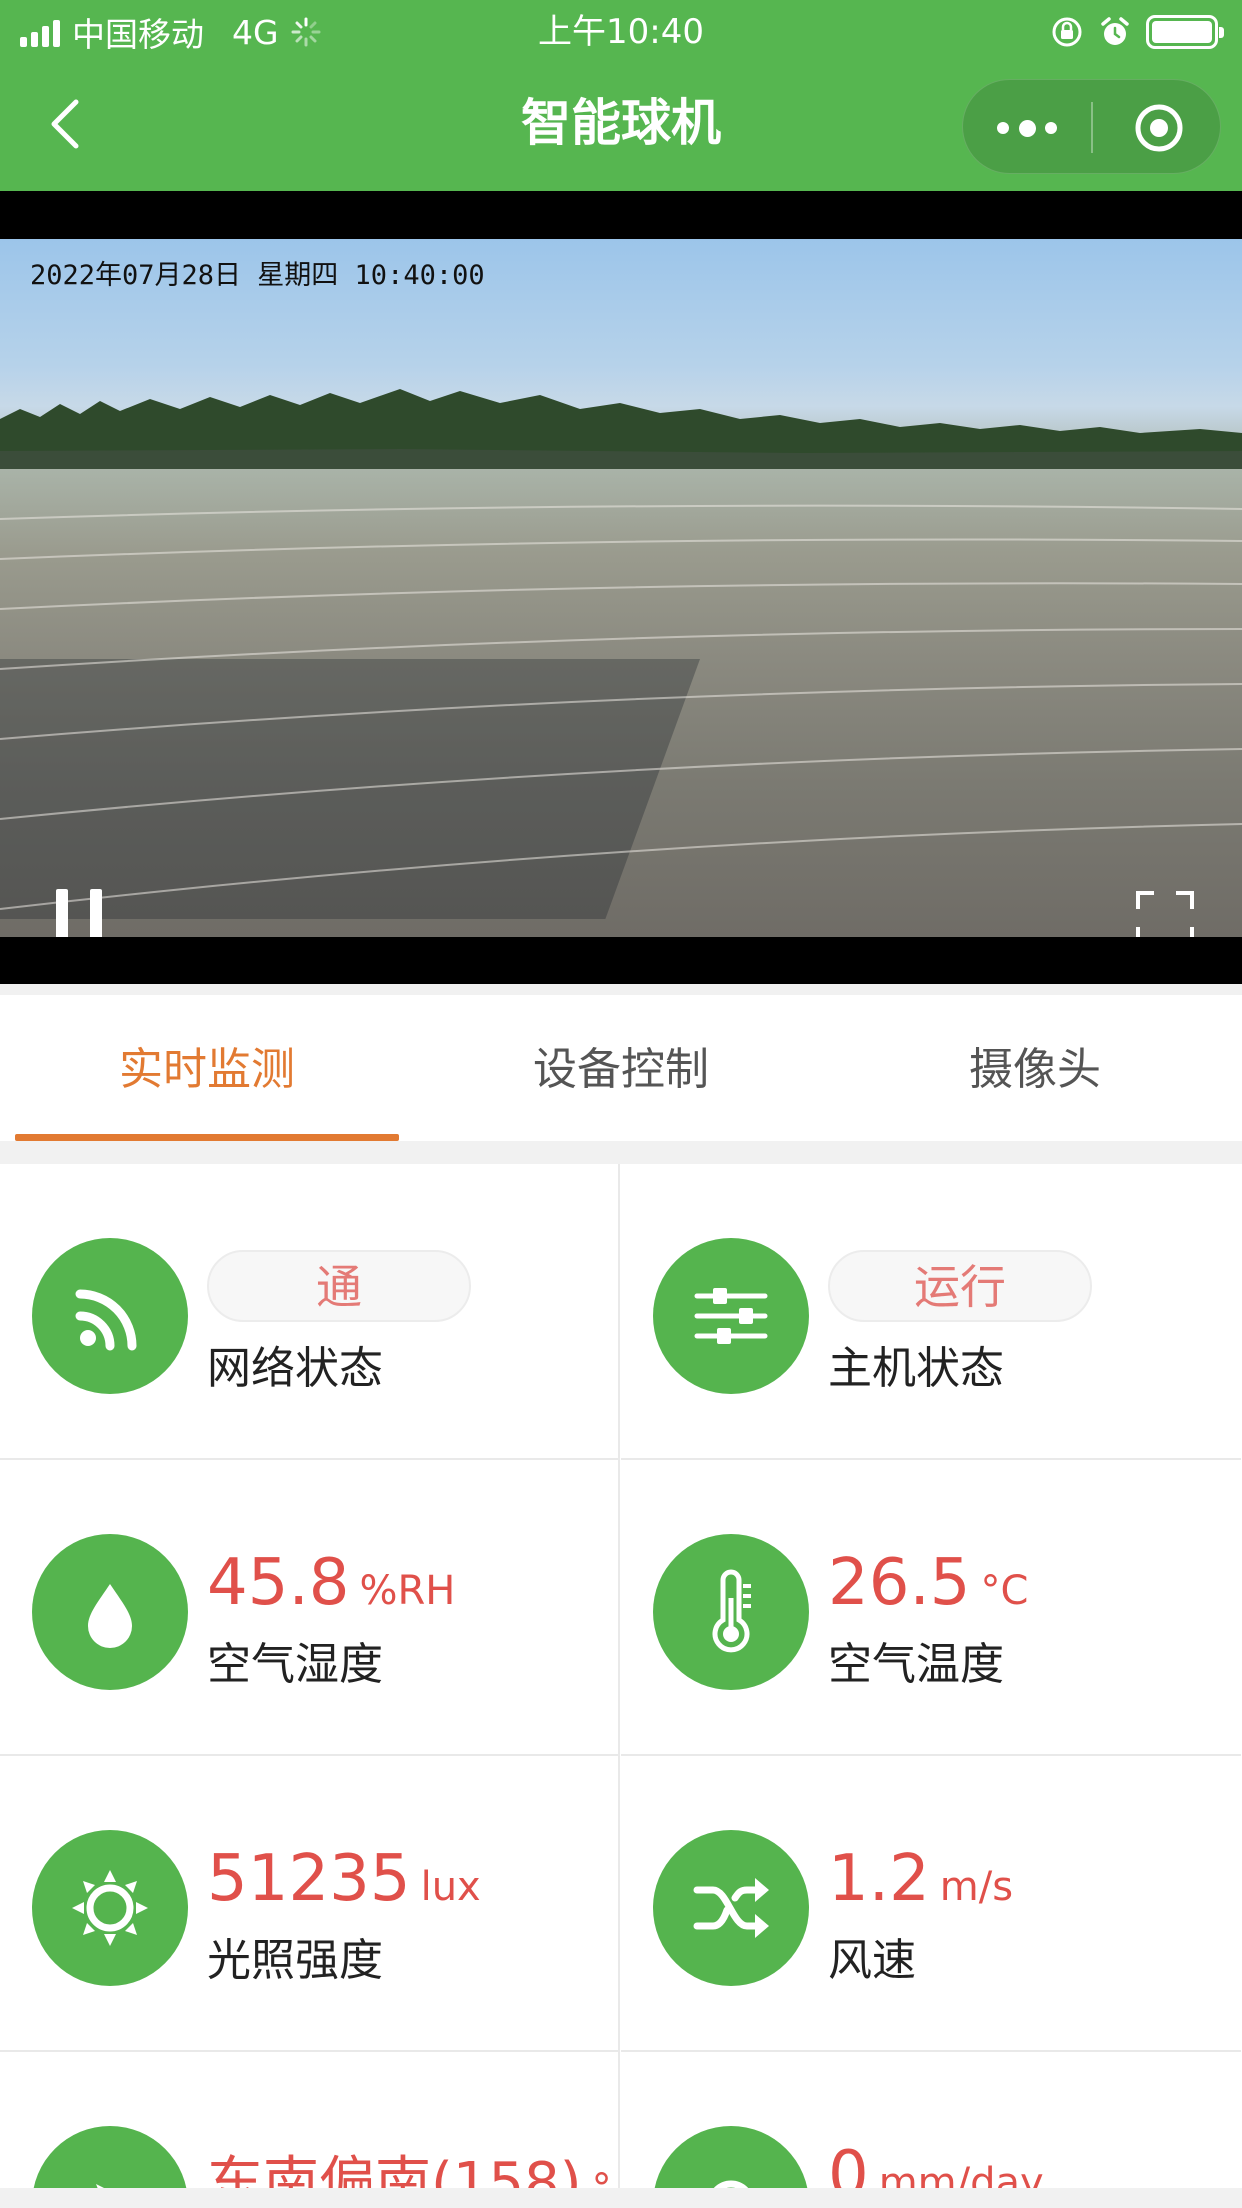 This screenshot has width=1242, height=2208. What do you see at coordinates (278, 1583) in the screenshot?
I see `humidity-value: 45.8` at bounding box center [278, 1583].